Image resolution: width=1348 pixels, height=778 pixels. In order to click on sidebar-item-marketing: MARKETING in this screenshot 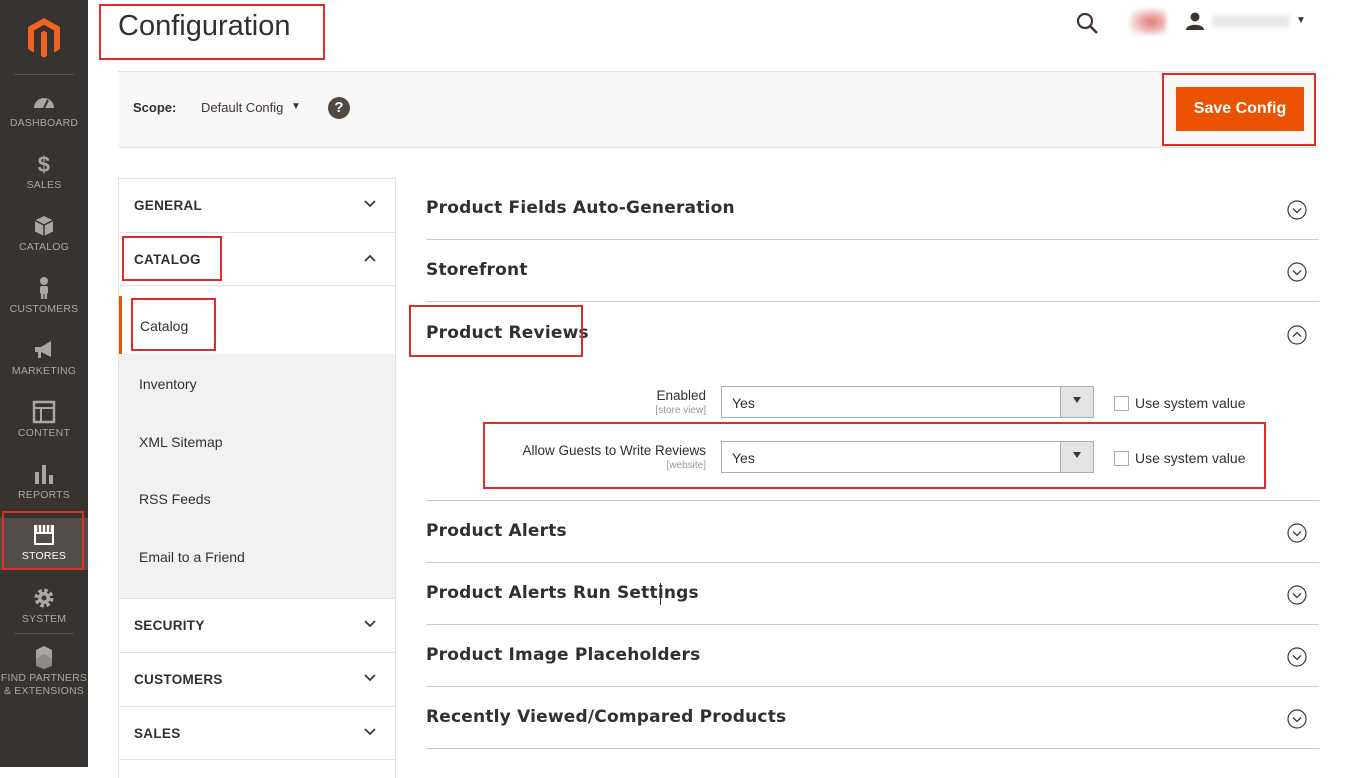, I will do `click(44, 369)`.